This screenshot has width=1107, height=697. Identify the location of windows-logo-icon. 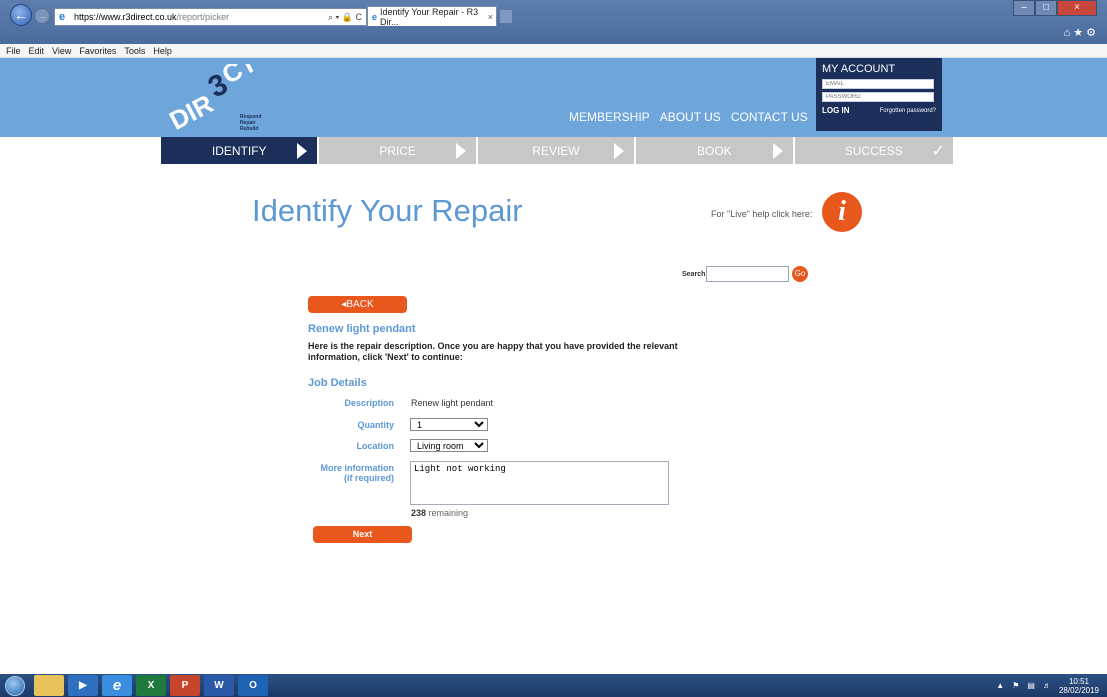
(15, 685).